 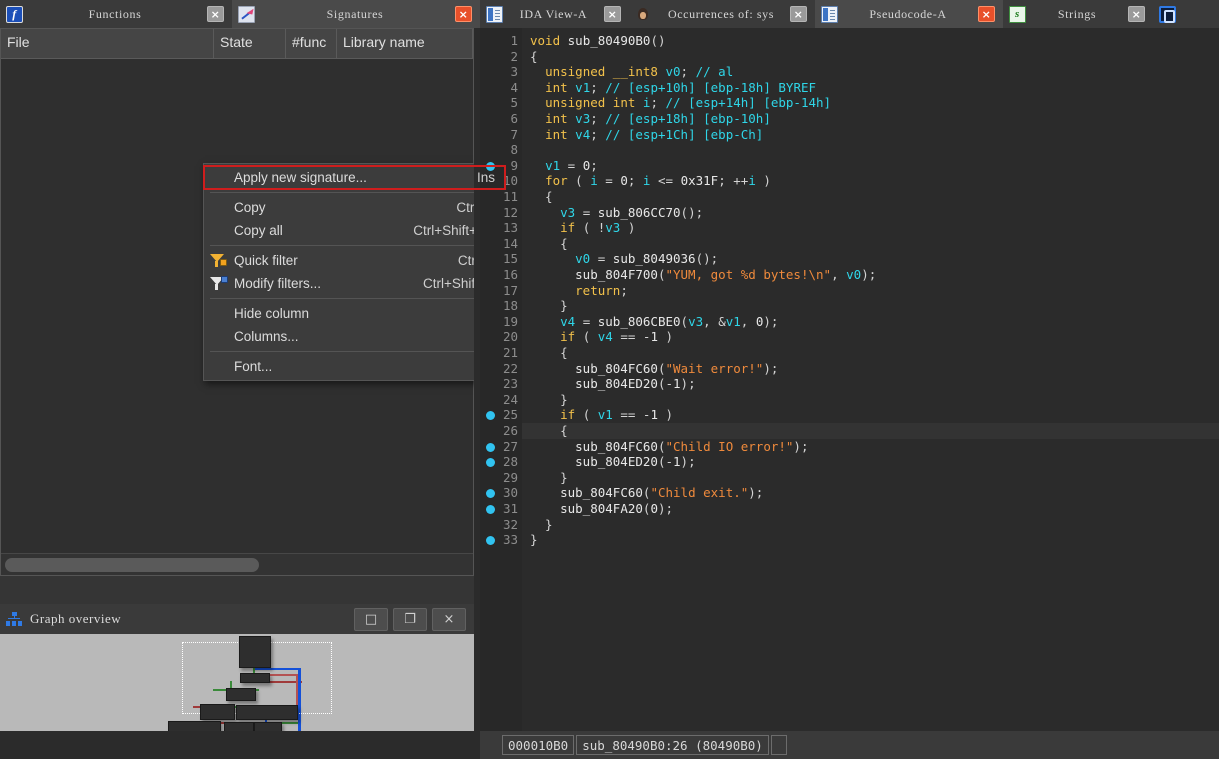 I want to click on code-line: v1 = 0;, so click(x=870, y=166).